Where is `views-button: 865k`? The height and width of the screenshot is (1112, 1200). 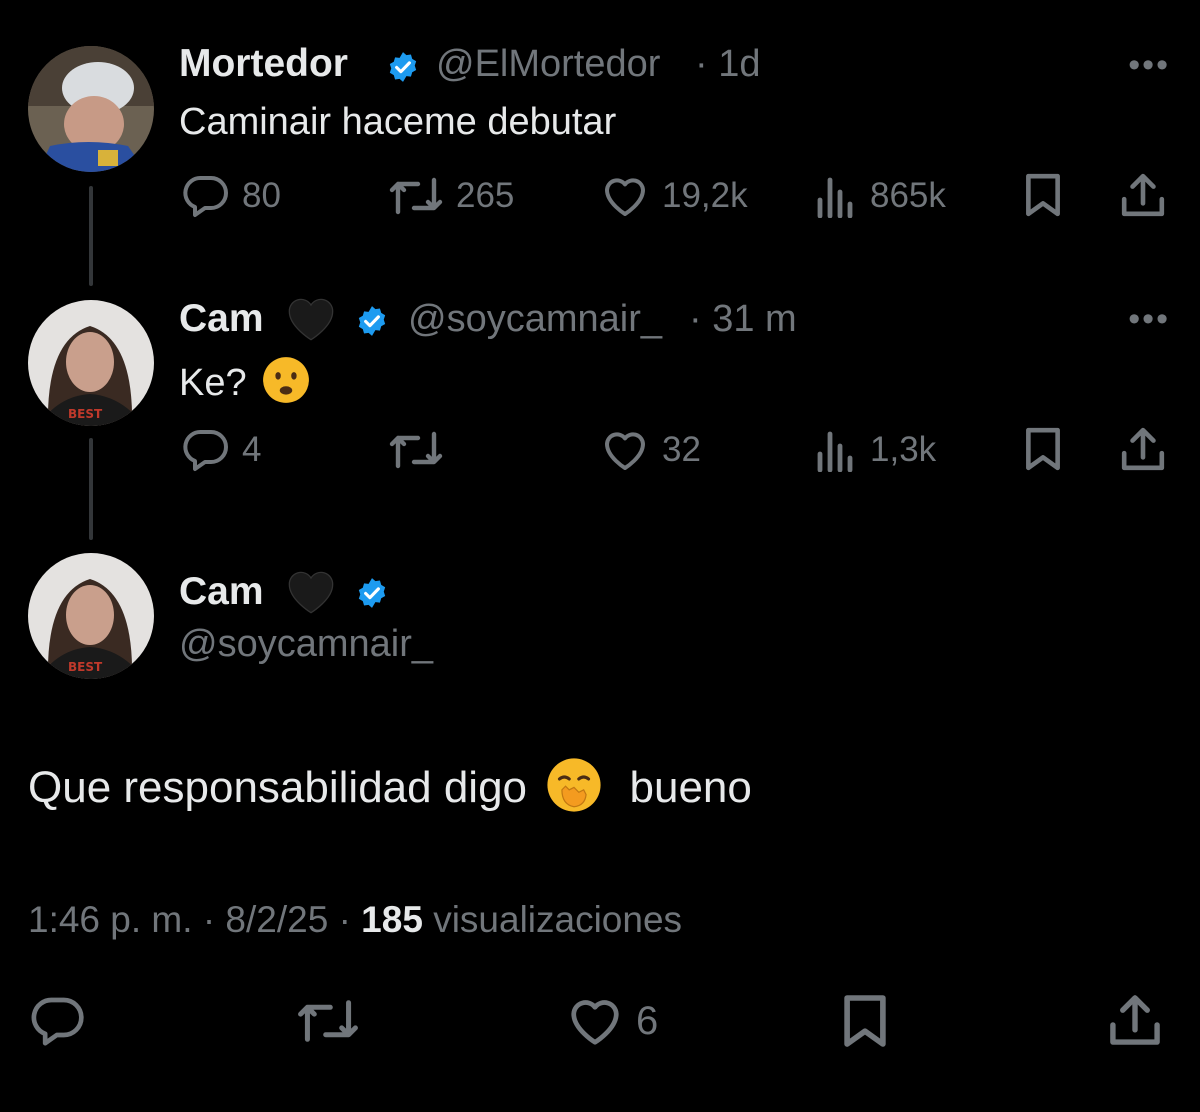
views-button: 865k is located at coordinates (880, 196).